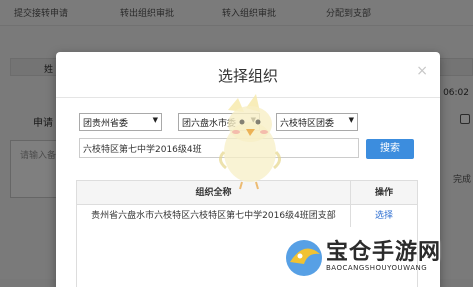  What do you see at coordinates (383, 193) in the screenshot?
I see `column-header-action: 操作` at bounding box center [383, 193].